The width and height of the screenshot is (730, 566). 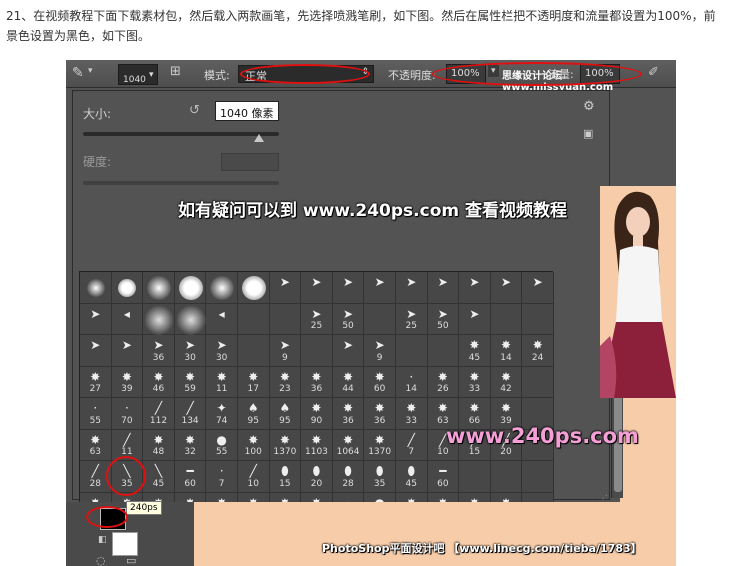 What do you see at coordinates (222, 382) in the screenshot?
I see `brush-preset-tile: ✸ 11` at bounding box center [222, 382].